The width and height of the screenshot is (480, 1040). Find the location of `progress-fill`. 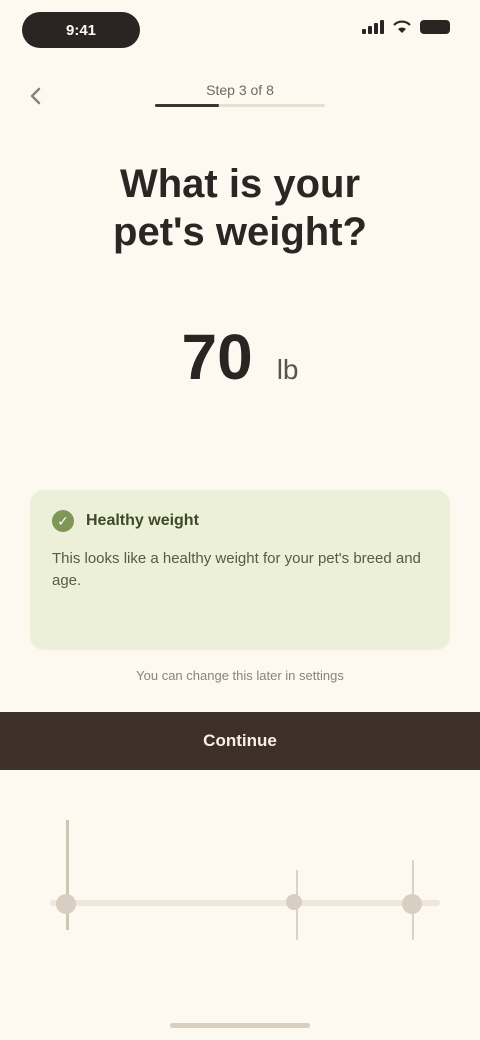

progress-fill is located at coordinates (187, 105).